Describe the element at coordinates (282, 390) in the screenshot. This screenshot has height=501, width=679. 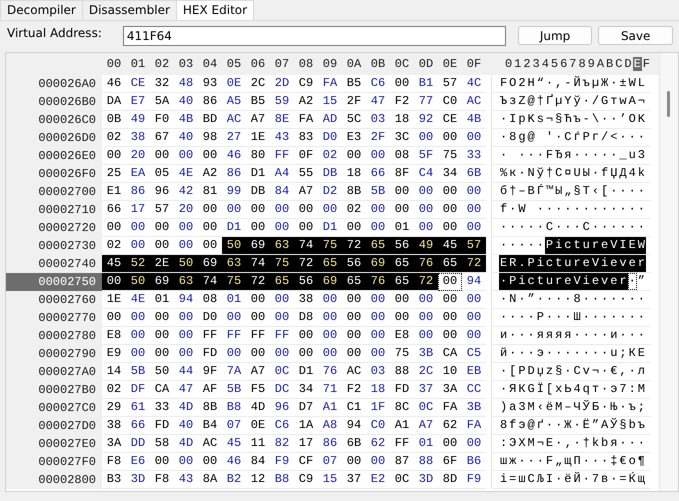
I see `byte-cell: DC` at that location.